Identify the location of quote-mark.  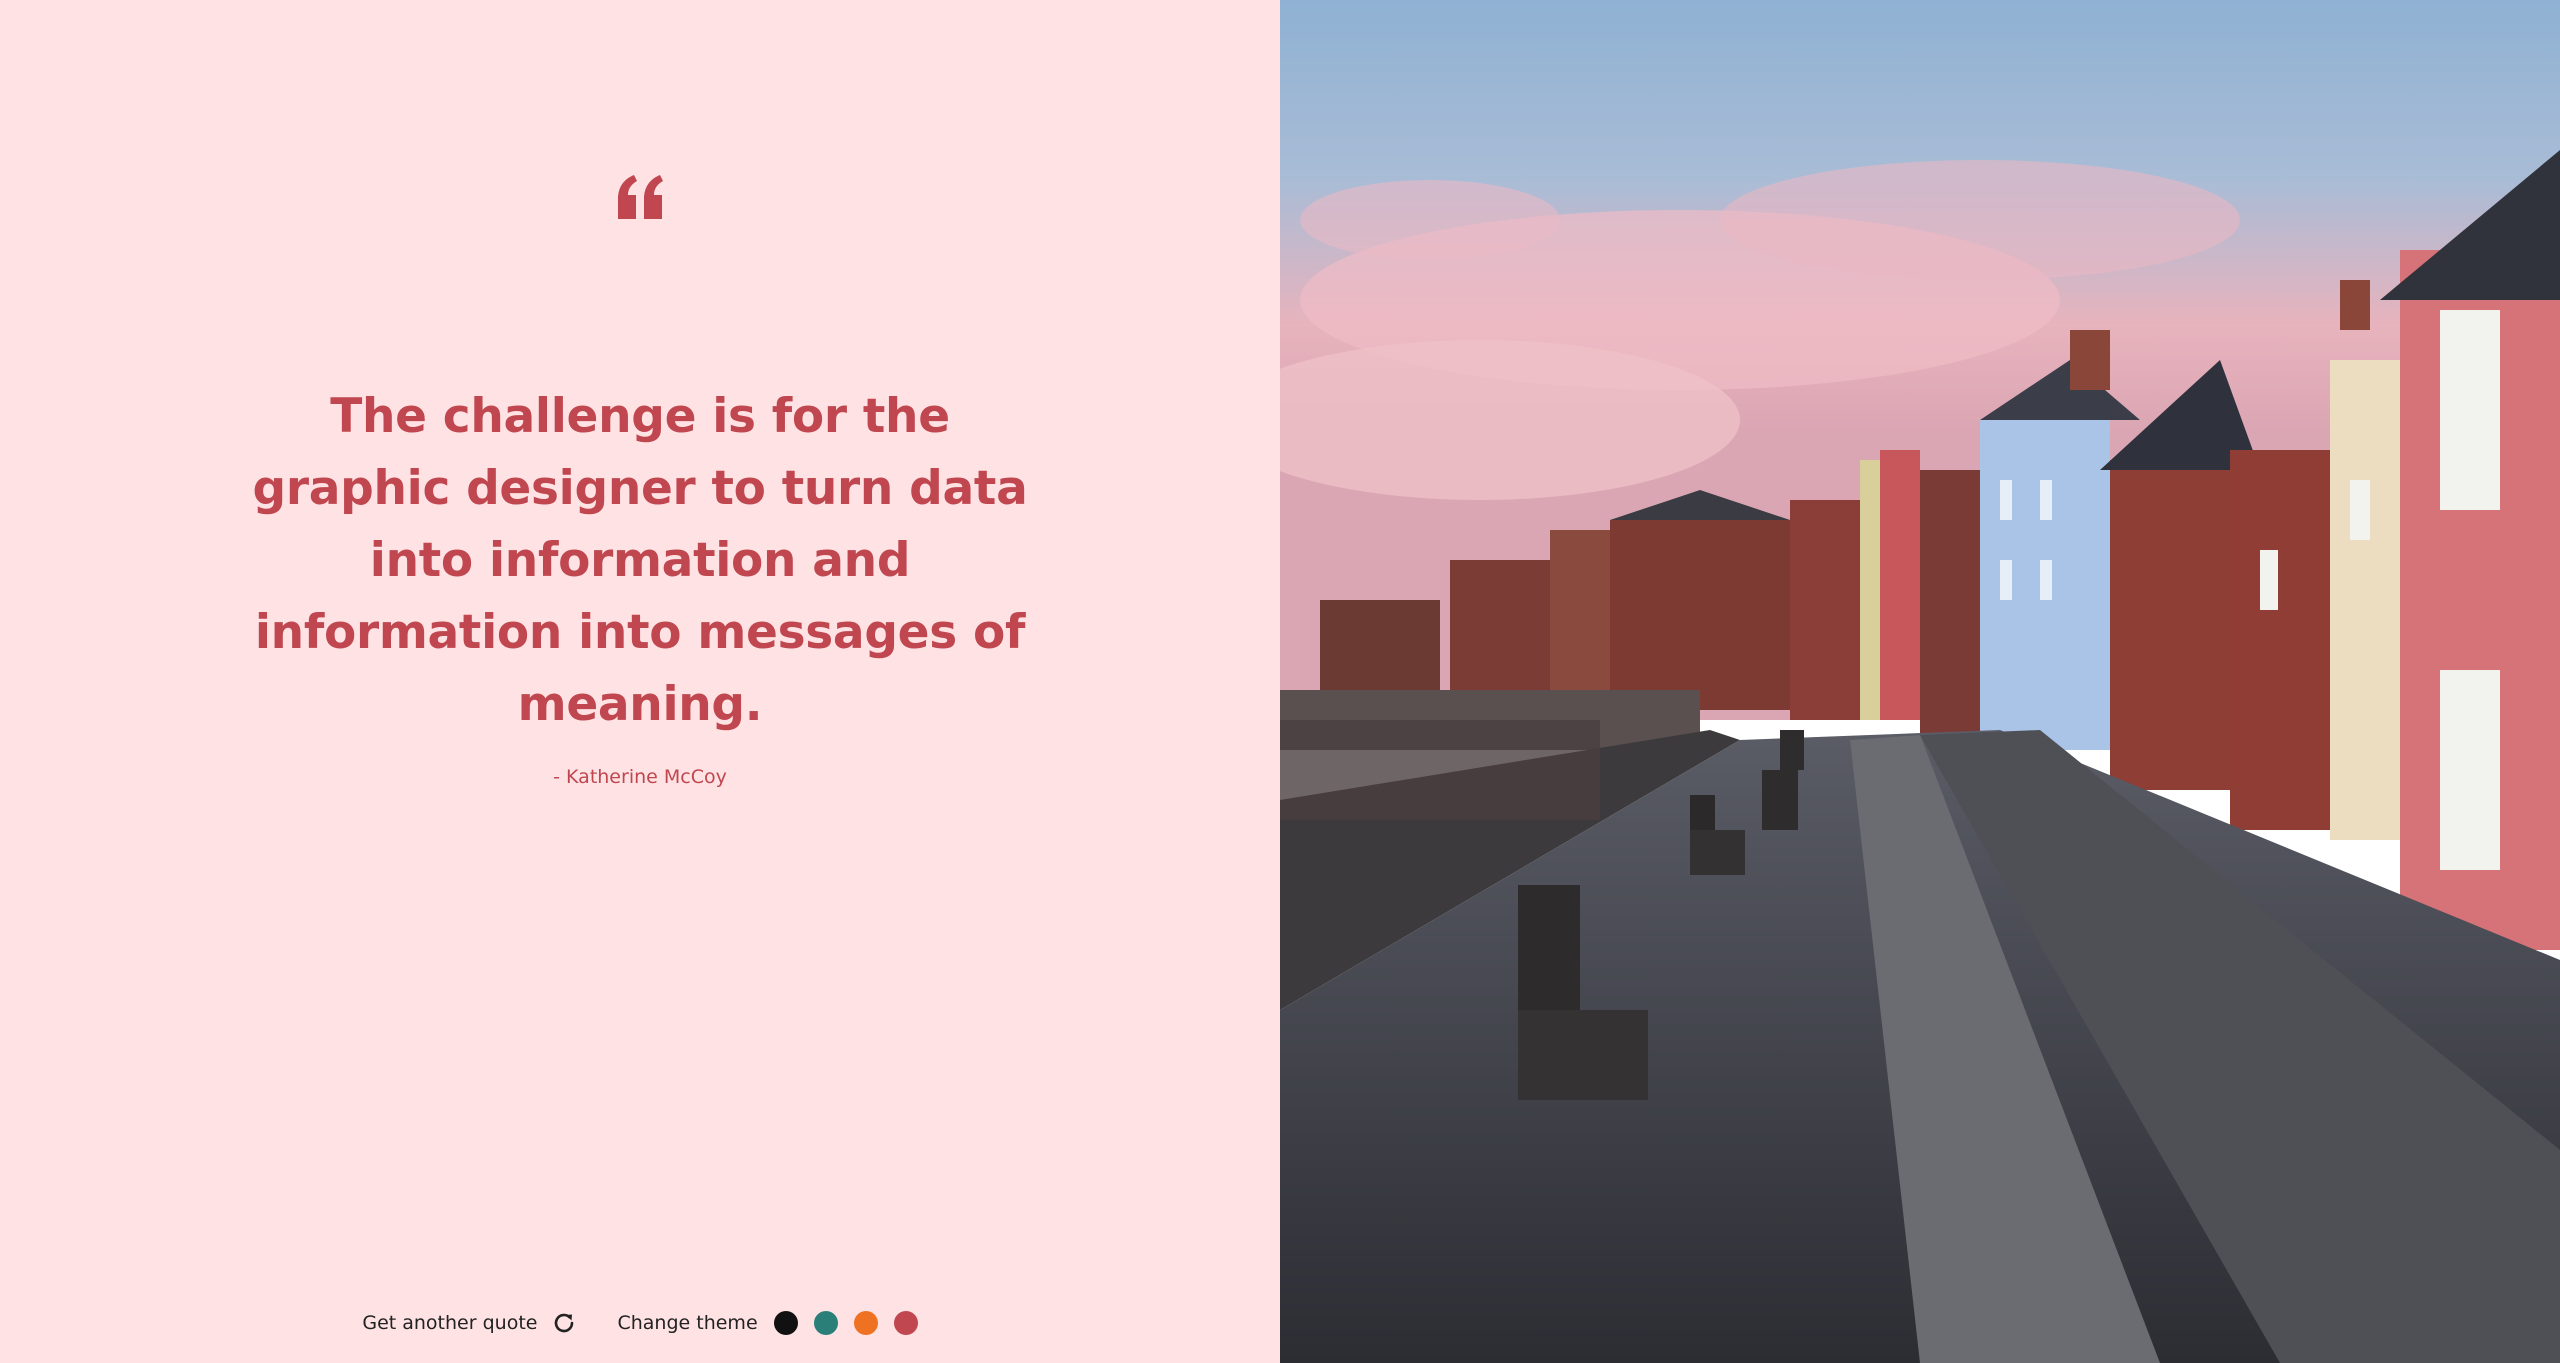
(640, 199).